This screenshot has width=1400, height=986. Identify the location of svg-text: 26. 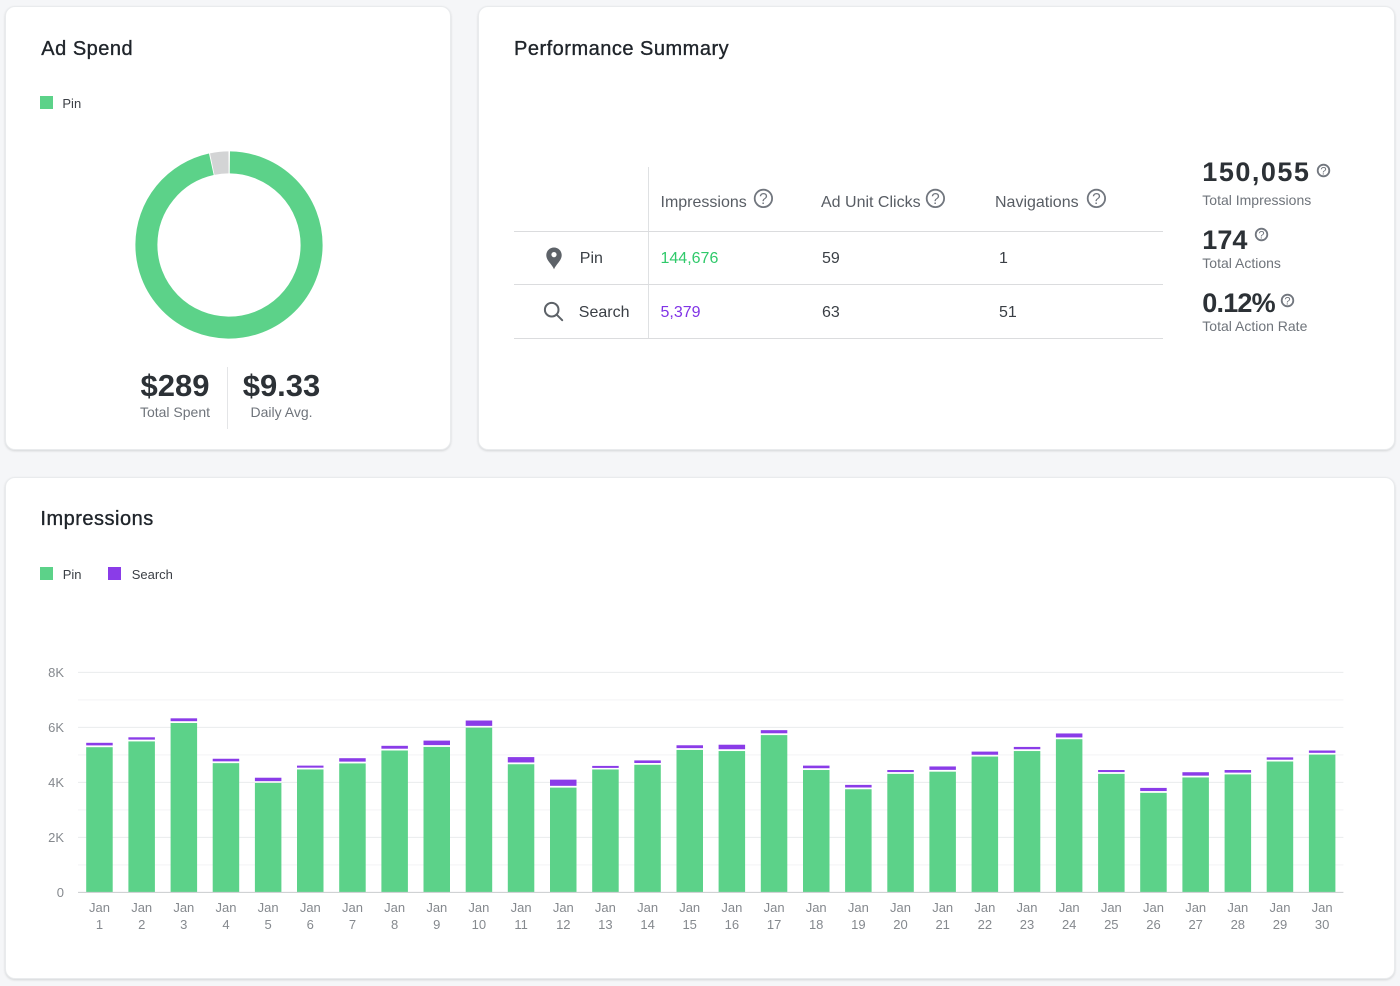
(1153, 924).